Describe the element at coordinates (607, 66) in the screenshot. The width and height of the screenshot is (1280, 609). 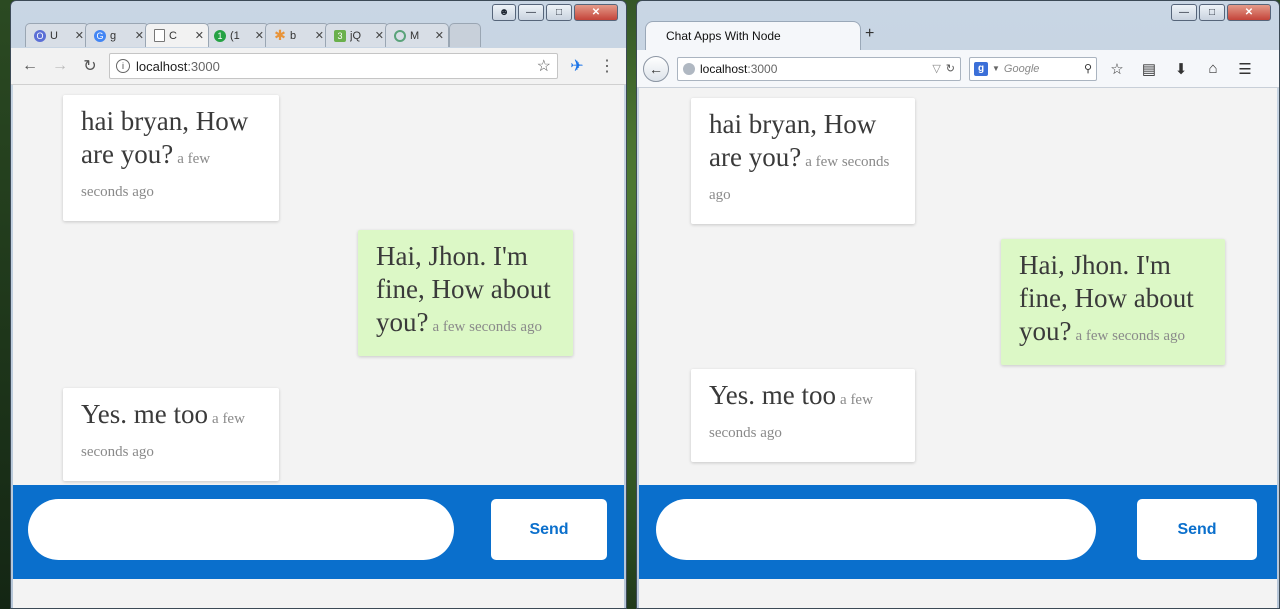
I see `menu-dots-icon: ⋮` at that location.